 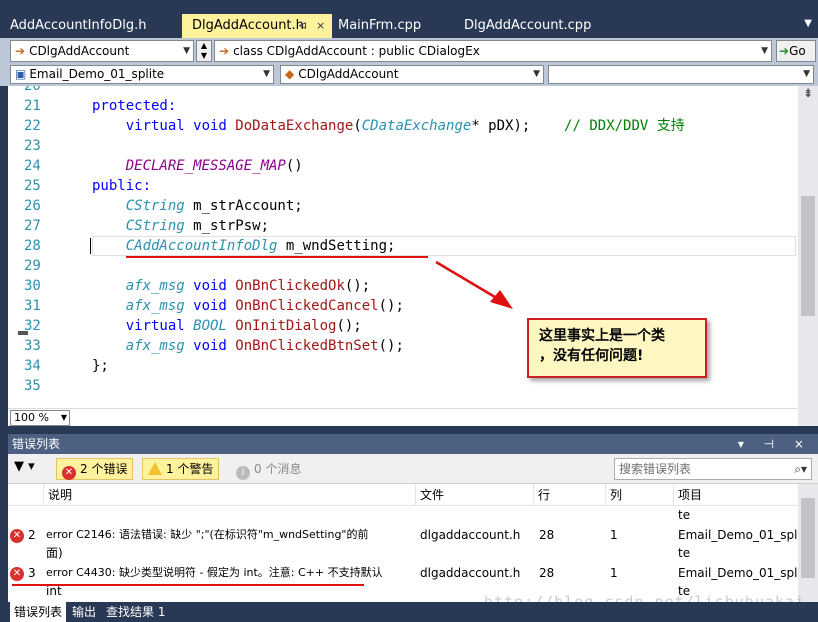 I want to click on grid-header: 说明 文件 行 列 项目, so click(x=403, y=495).